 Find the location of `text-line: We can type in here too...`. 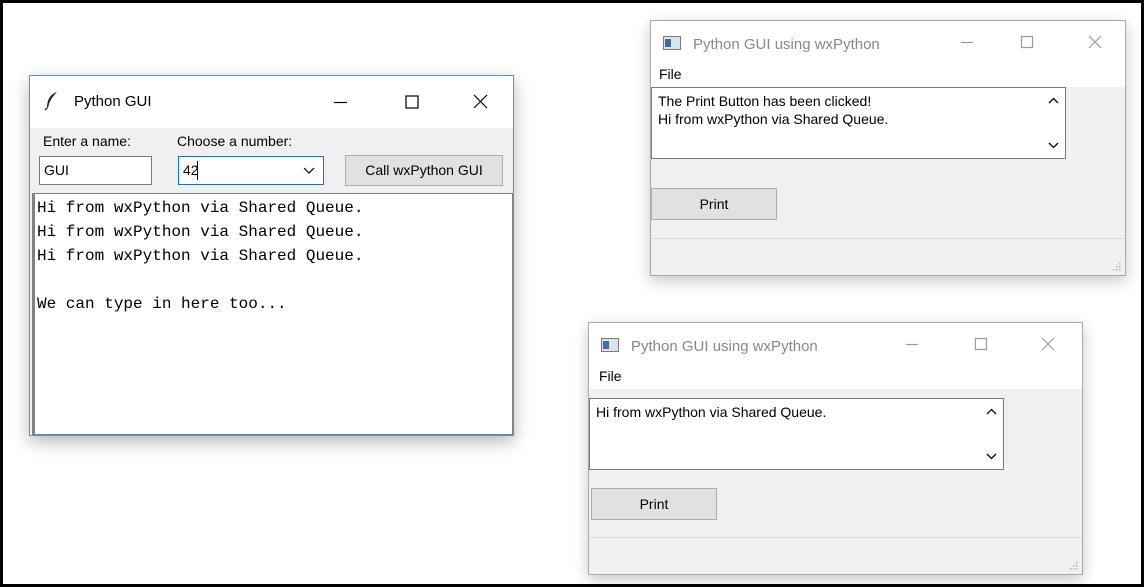

text-line: We can type in here too... is located at coordinates (162, 304).